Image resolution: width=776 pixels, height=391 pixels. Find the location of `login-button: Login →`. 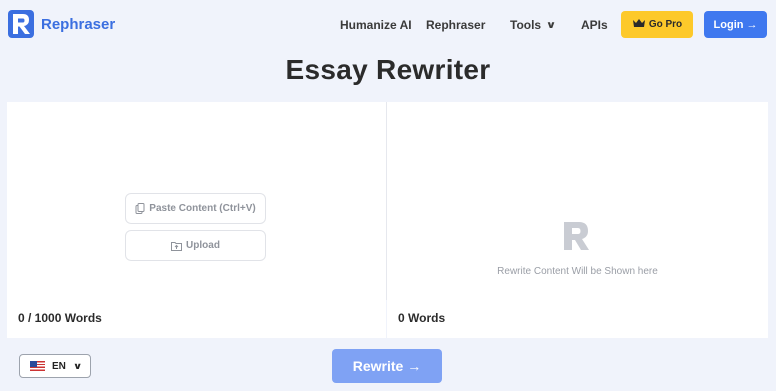

login-button: Login → is located at coordinates (735, 24).